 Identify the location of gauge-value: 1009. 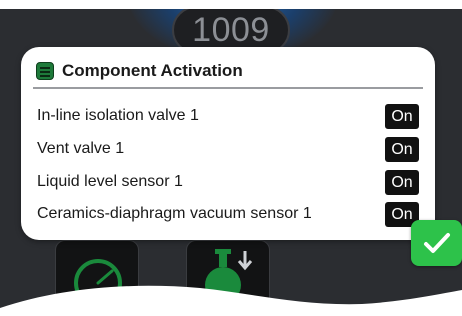
(231, 30).